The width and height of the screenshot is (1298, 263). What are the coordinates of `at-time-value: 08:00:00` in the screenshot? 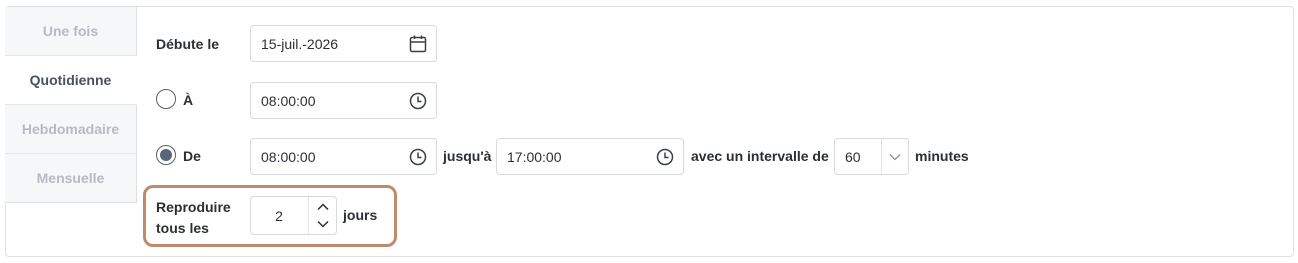 It's located at (288, 100).